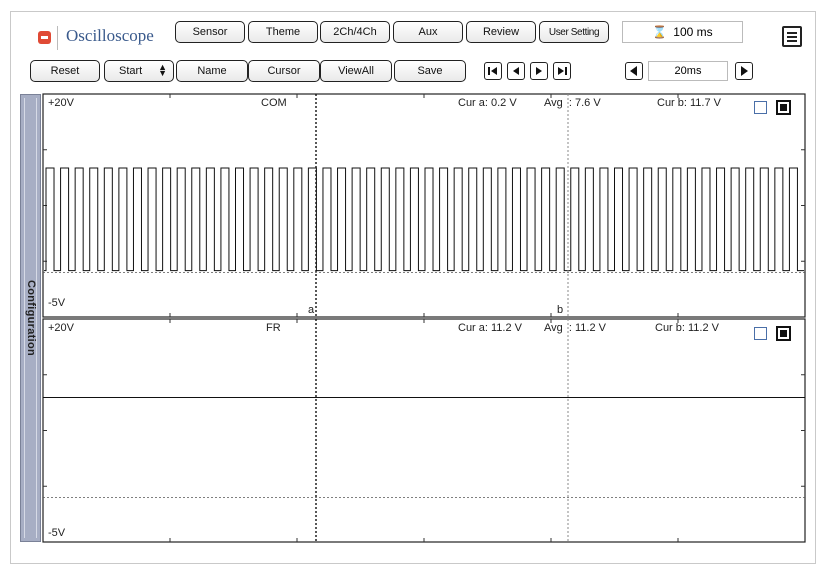 The width and height of the screenshot is (824, 579). Describe the element at coordinates (57, 533) in the screenshot. I see `fr-ymin-label: -5V` at that location.